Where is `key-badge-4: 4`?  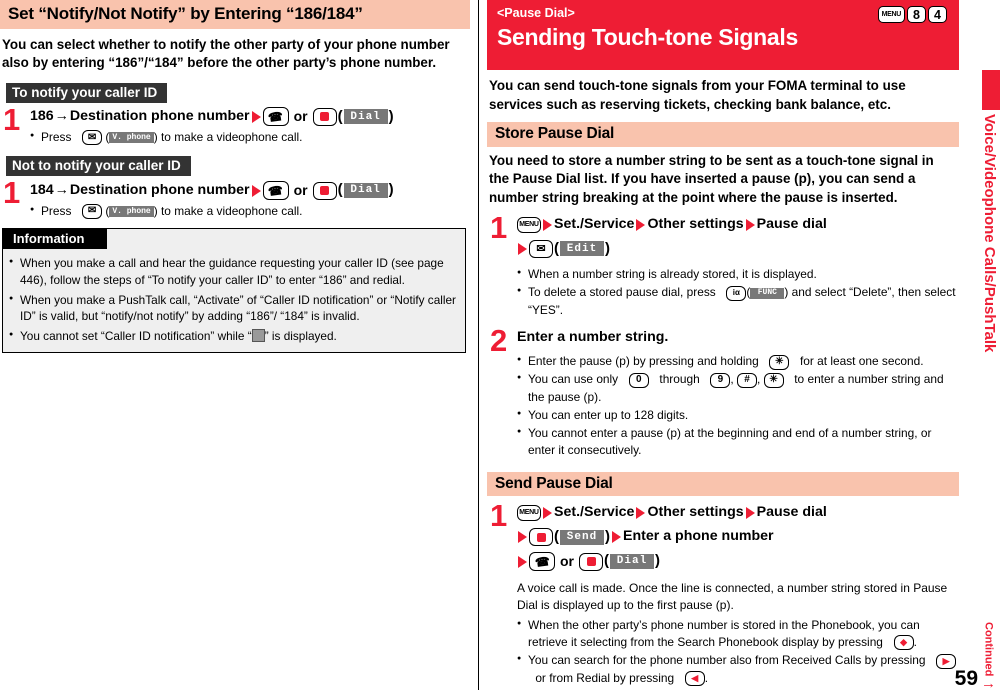
key-badge-4: 4 is located at coordinates (937, 14).